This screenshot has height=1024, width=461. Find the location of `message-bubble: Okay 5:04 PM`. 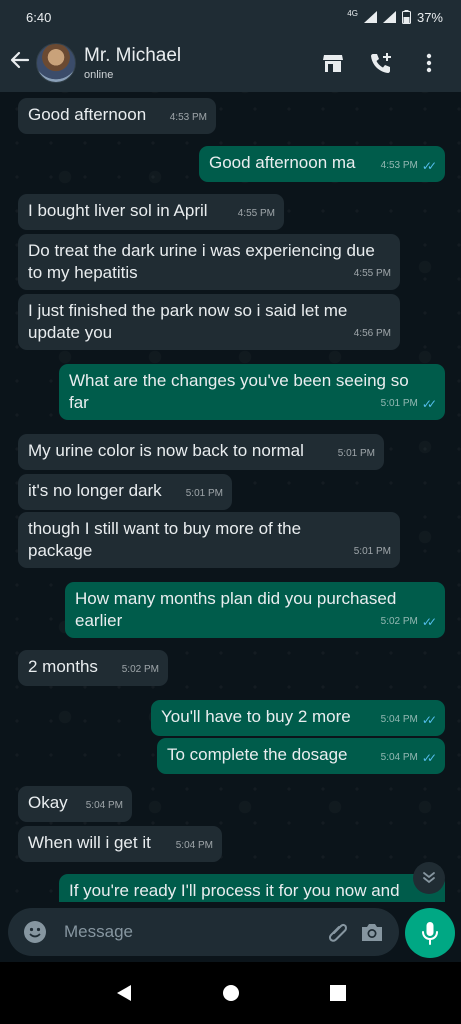

message-bubble: Okay 5:04 PM is located at coordinates (75, 804).